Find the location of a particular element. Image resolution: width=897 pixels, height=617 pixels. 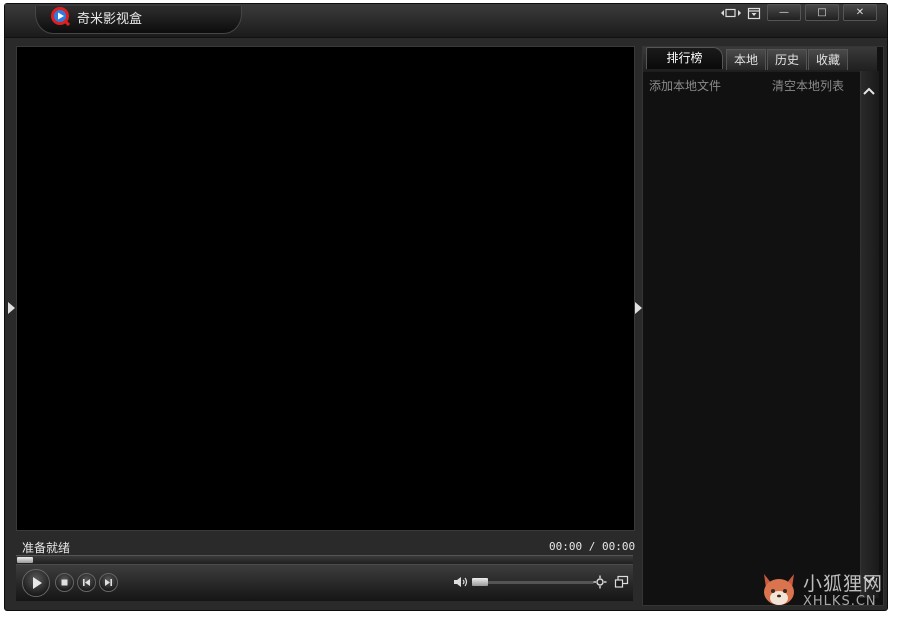

time-display: 00:00 / 00:00 is located at coordinates (592, 546).